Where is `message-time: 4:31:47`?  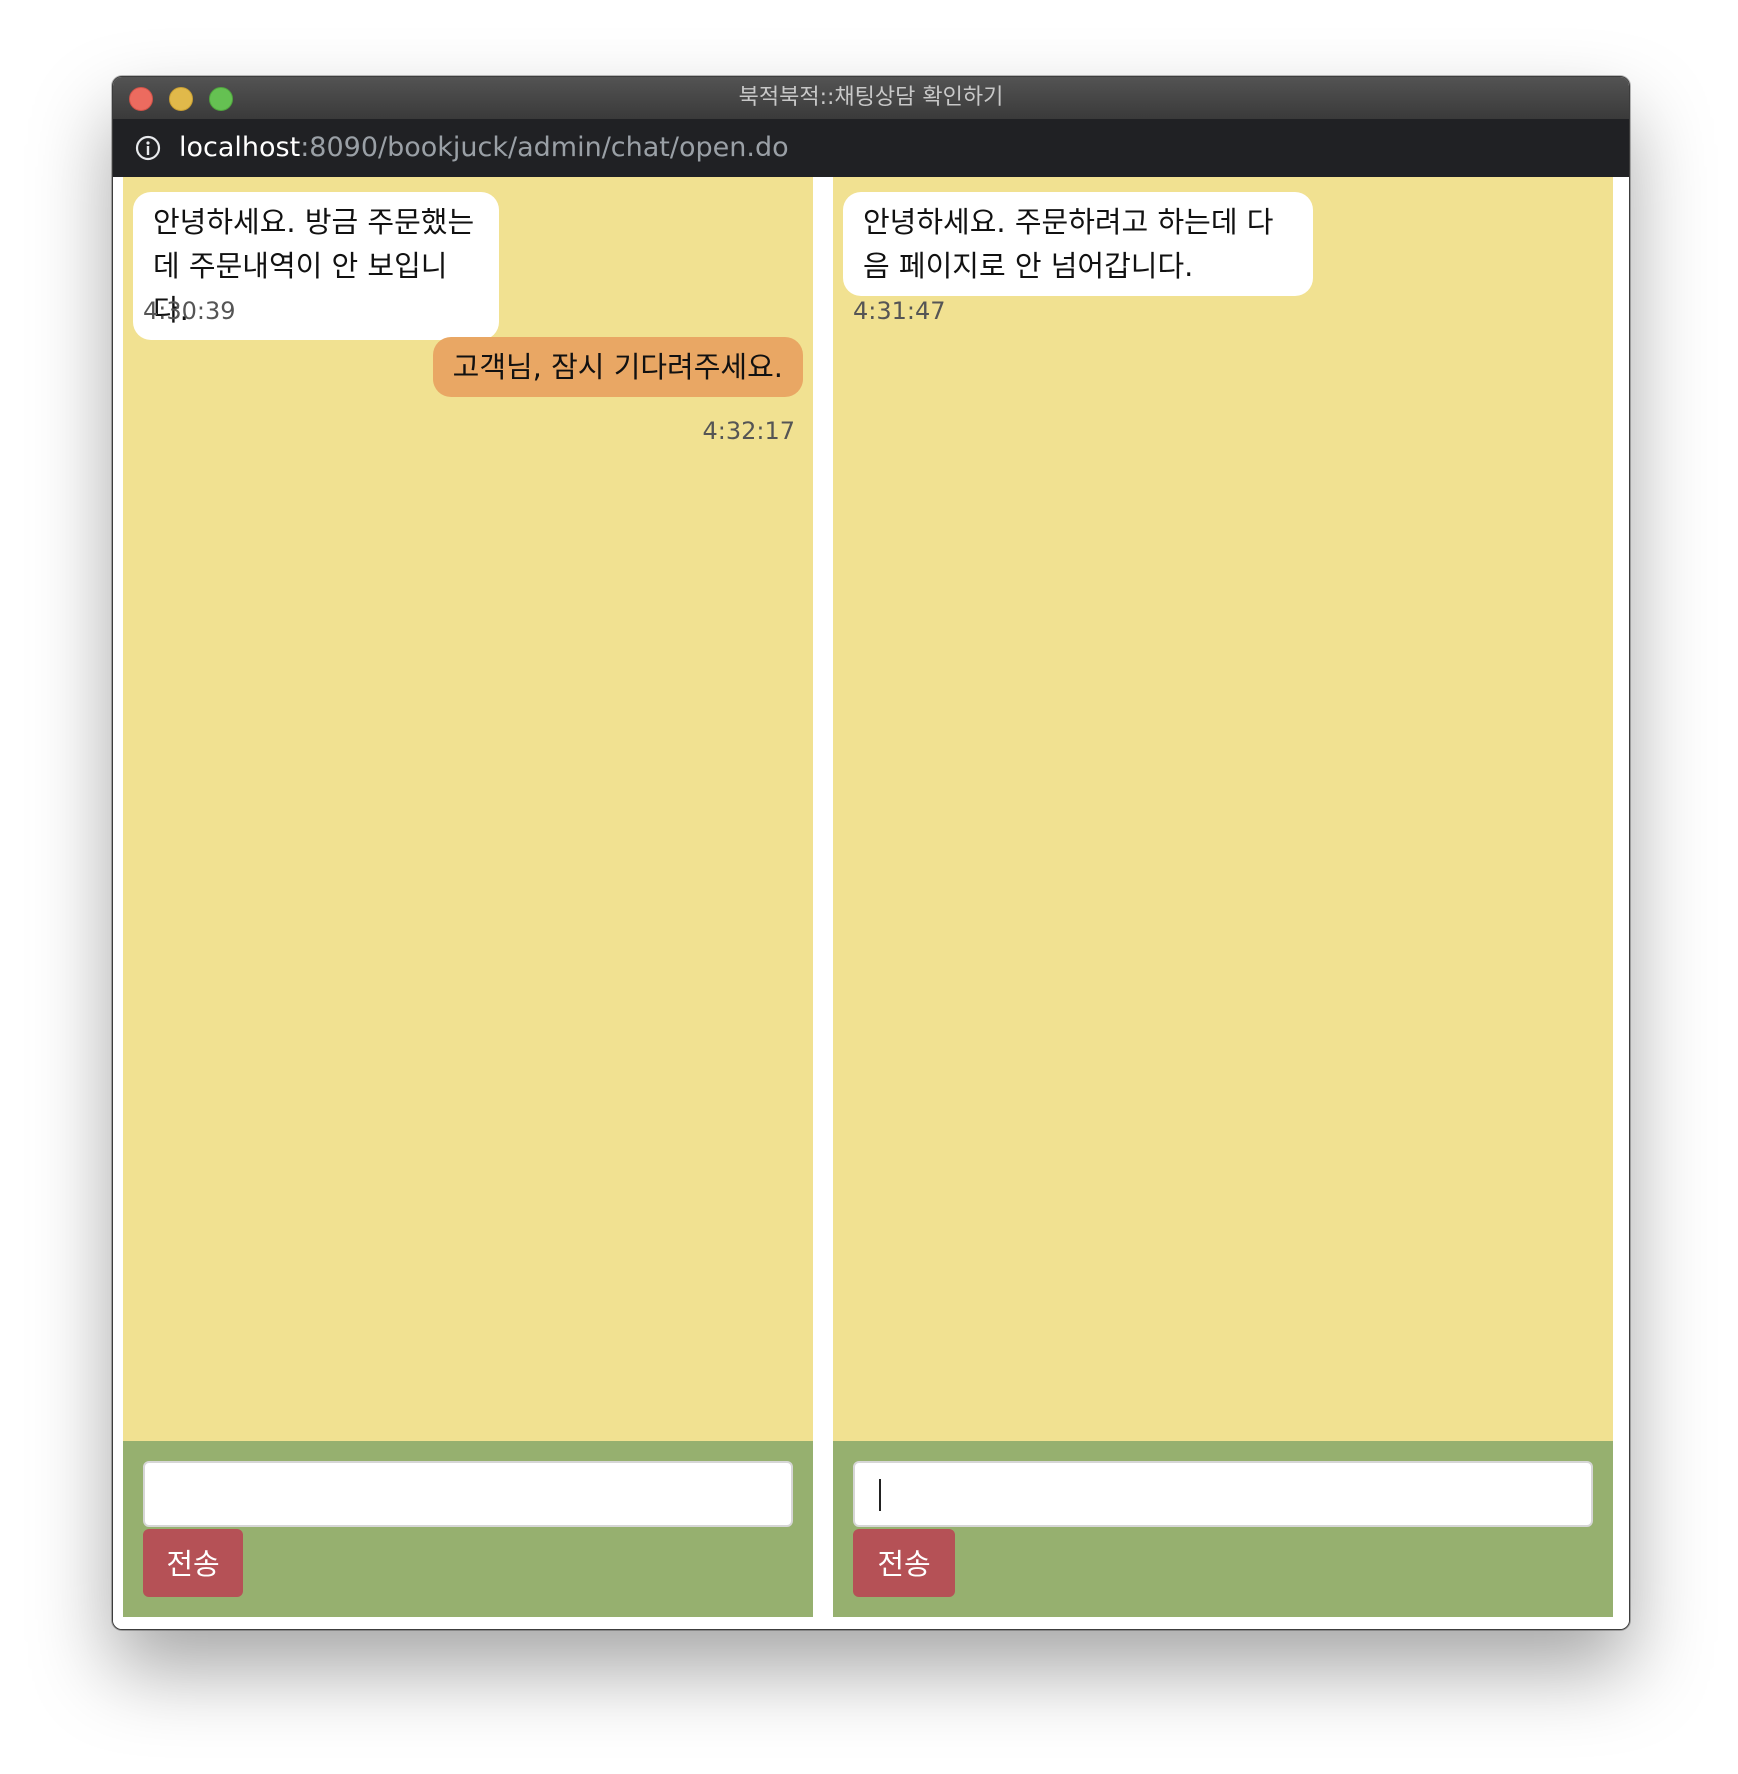
message-time: 4:31:47 is located at coordinates (899, 311).